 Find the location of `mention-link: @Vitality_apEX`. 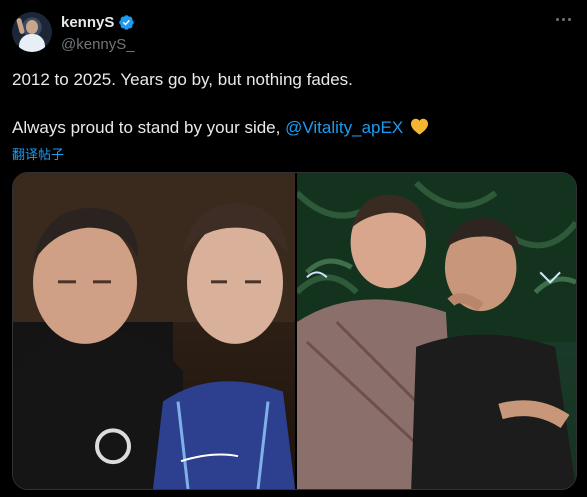

mention-link: @Vitality_apEX is located at coordinates (344, 127).